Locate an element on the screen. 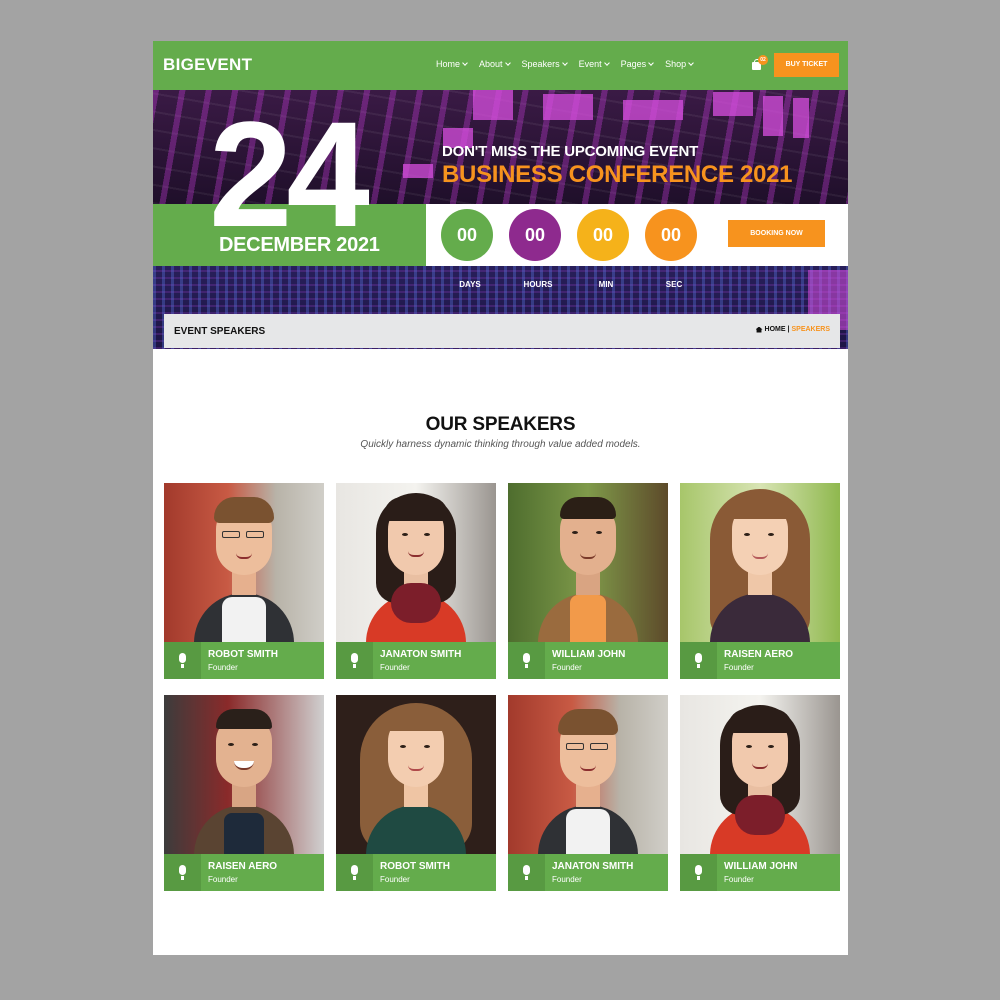  nav-shop: Shop is located at coordinates (679, 64).